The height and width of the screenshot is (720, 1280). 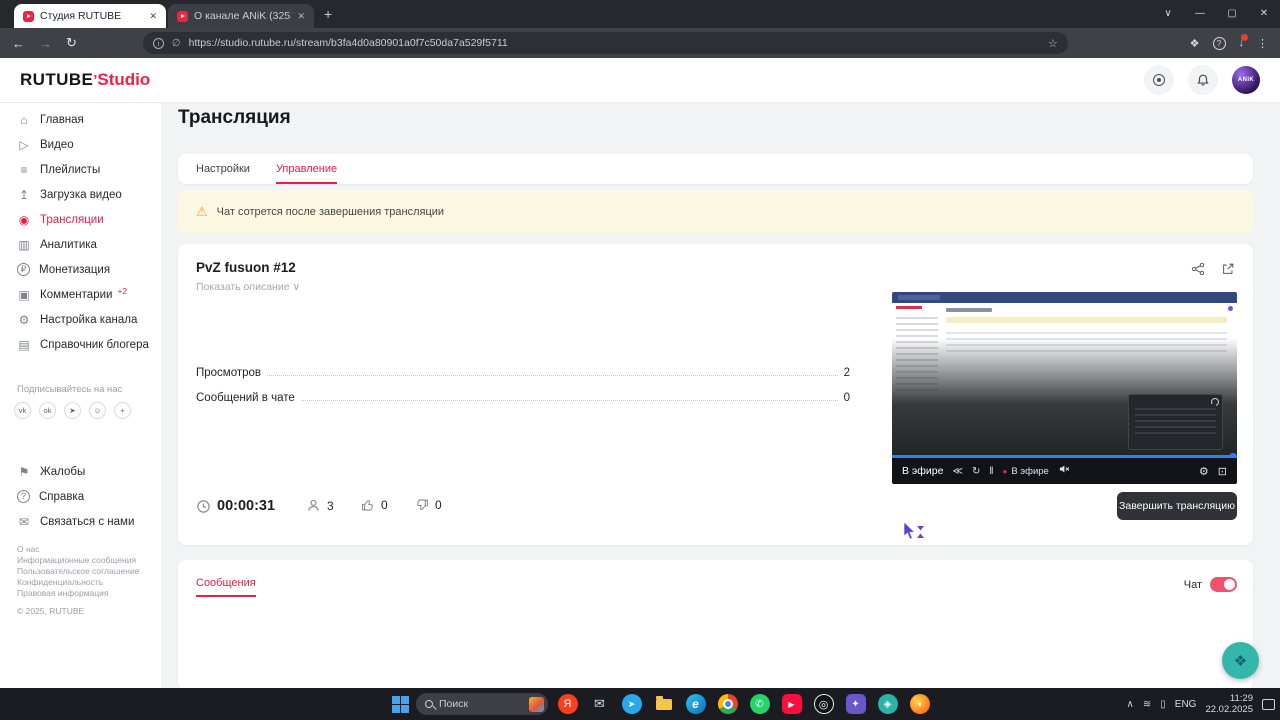 I want to click on sidebar-item-playlists: ≡ Плейлисты, so click(x=80, y=169).